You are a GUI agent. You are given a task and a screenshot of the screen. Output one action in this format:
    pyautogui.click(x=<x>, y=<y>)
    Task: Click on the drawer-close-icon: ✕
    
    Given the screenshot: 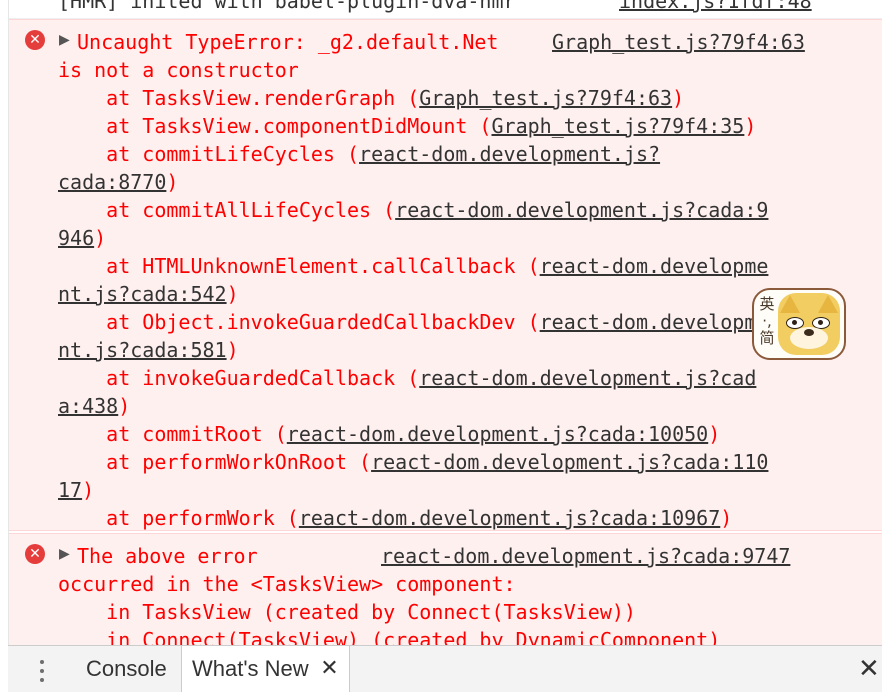 What is the action you would take?
    pyautogui.click(x=869, y=669)
    